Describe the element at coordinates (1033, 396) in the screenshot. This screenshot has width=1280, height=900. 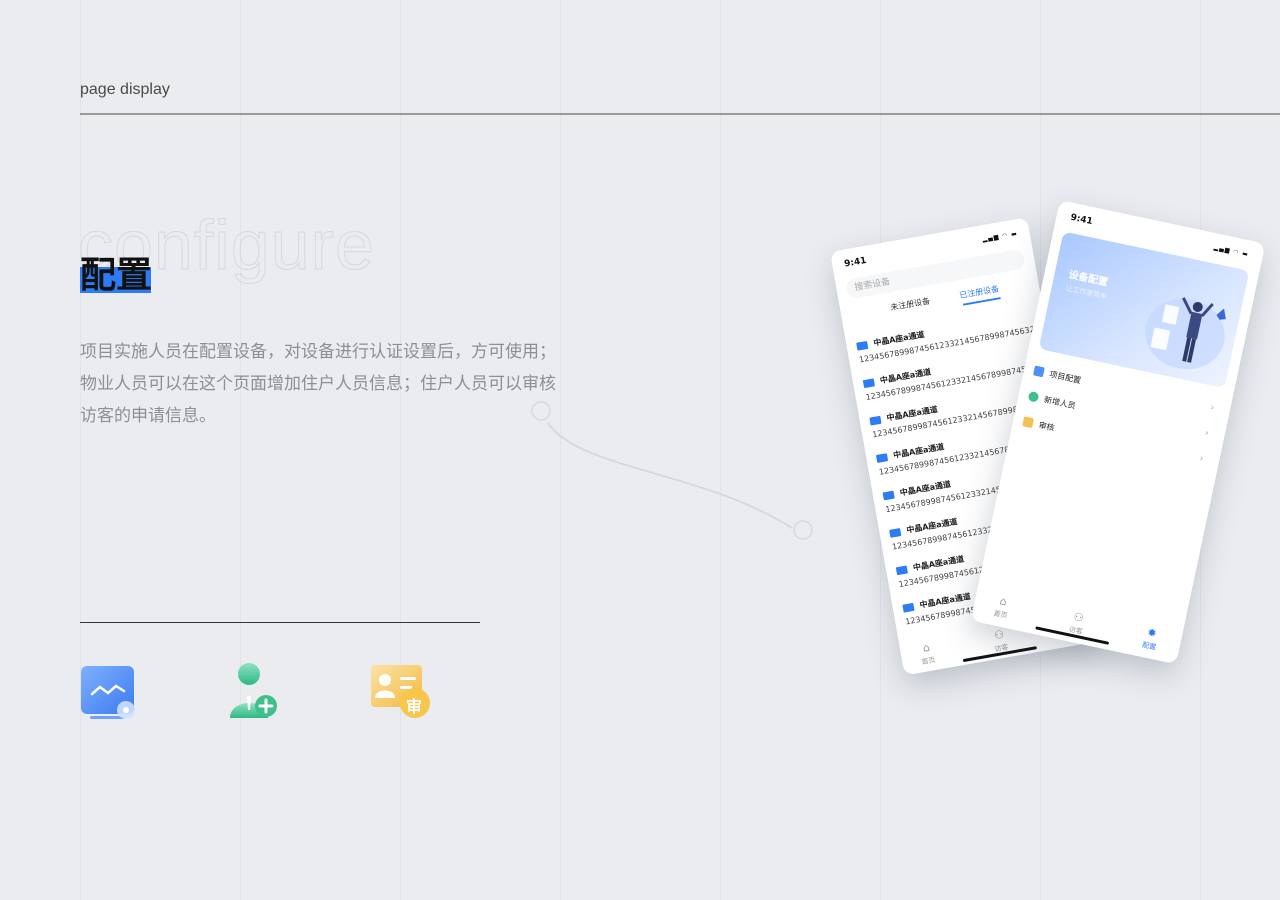
I see `add-person-small-icon` at that location.